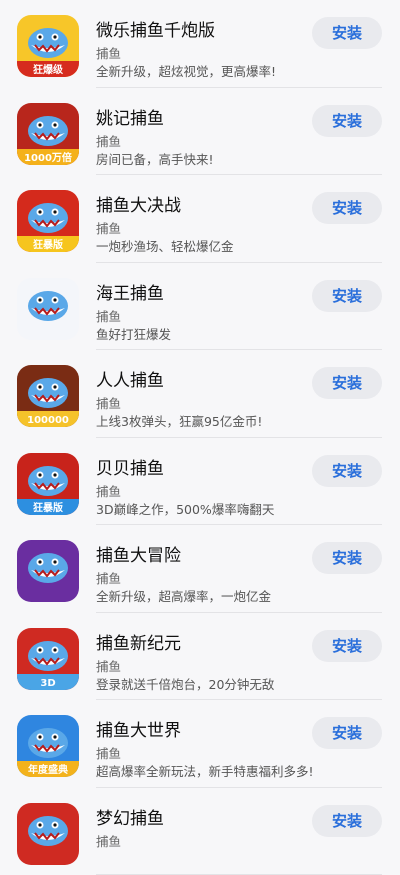 Image resolution: width=400 pixels, height=875 pixels. I want to click on svg-text: 100000, so click(48, 420).